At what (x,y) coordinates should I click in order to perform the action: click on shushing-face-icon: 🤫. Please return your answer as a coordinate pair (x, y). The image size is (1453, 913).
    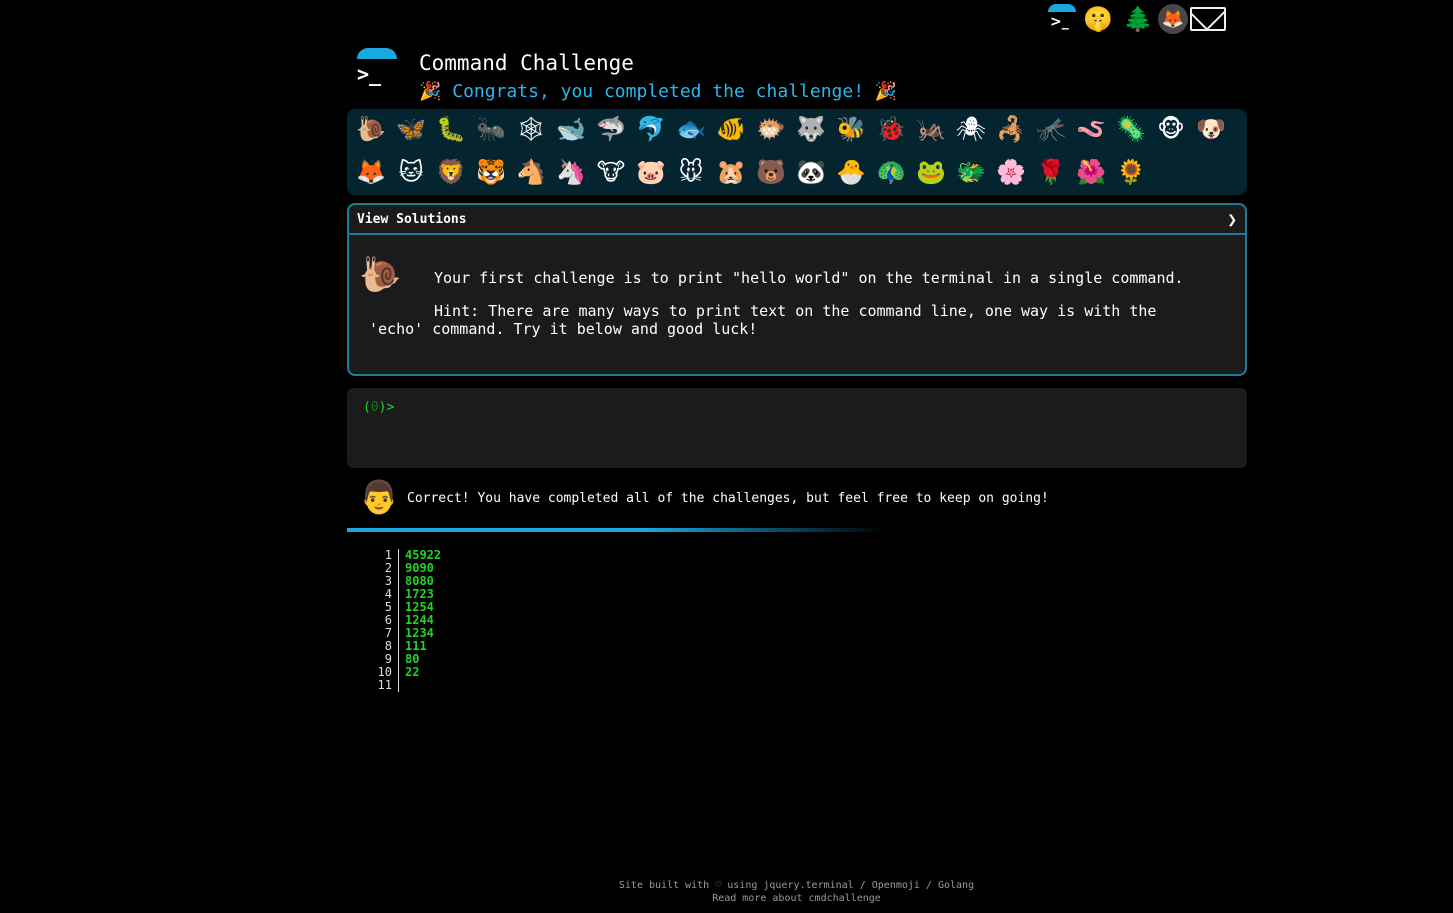
    Looking at the image, I should click on (1098, 19).